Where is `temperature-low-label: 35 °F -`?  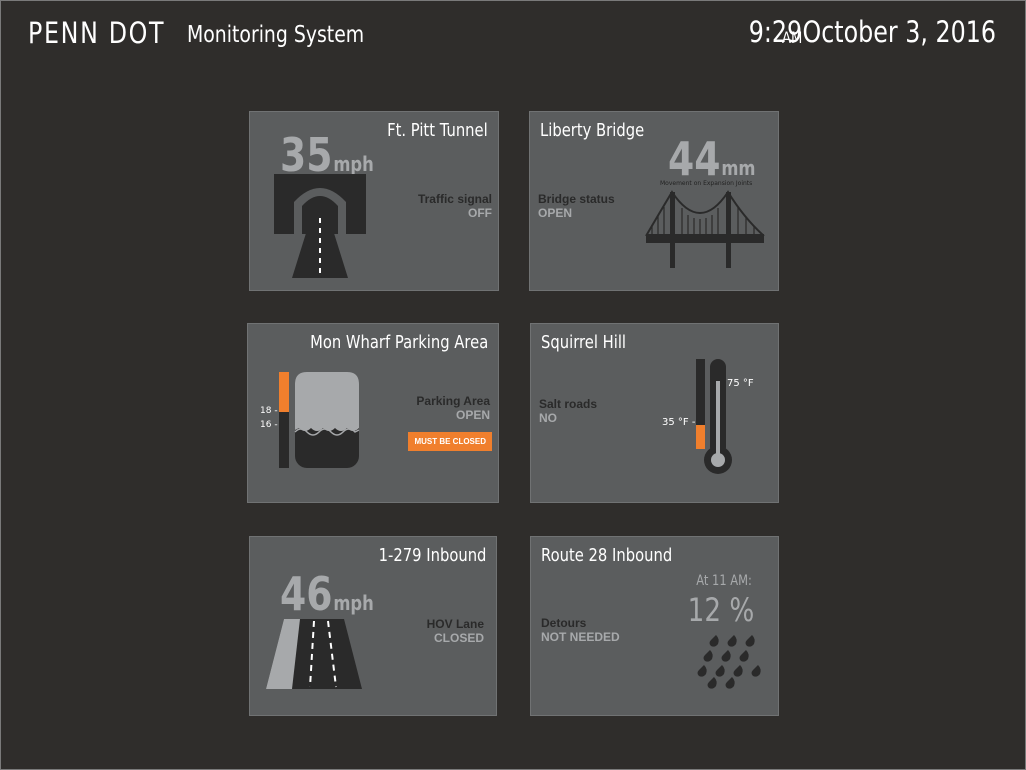 temperature-low-label: 35 °F - is located at coordinates (679, 422).